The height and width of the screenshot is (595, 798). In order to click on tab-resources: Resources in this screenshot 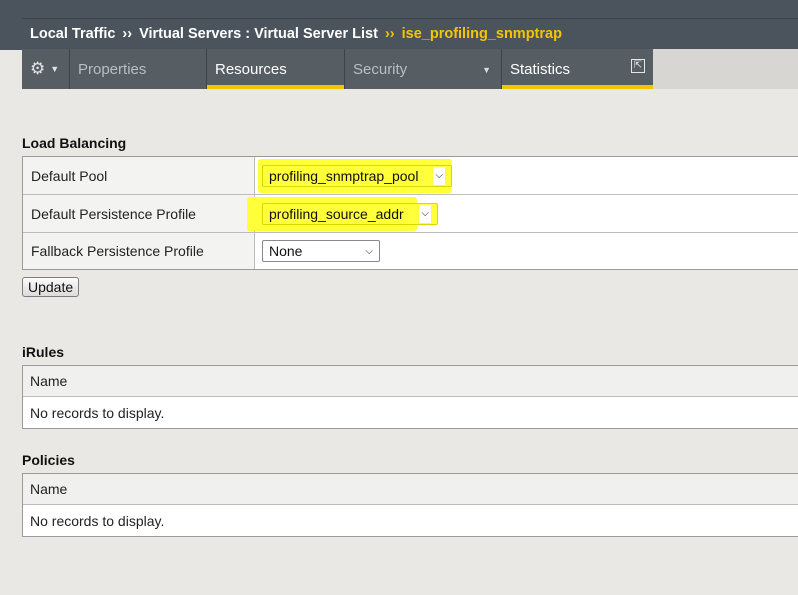, I will do `click(276, 69)`.